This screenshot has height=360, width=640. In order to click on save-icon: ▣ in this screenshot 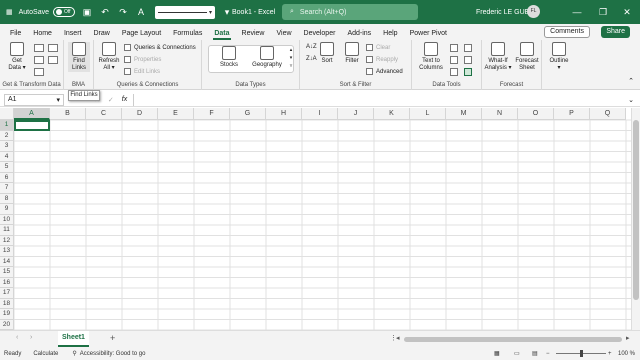, I will do `click(87, 12)`.